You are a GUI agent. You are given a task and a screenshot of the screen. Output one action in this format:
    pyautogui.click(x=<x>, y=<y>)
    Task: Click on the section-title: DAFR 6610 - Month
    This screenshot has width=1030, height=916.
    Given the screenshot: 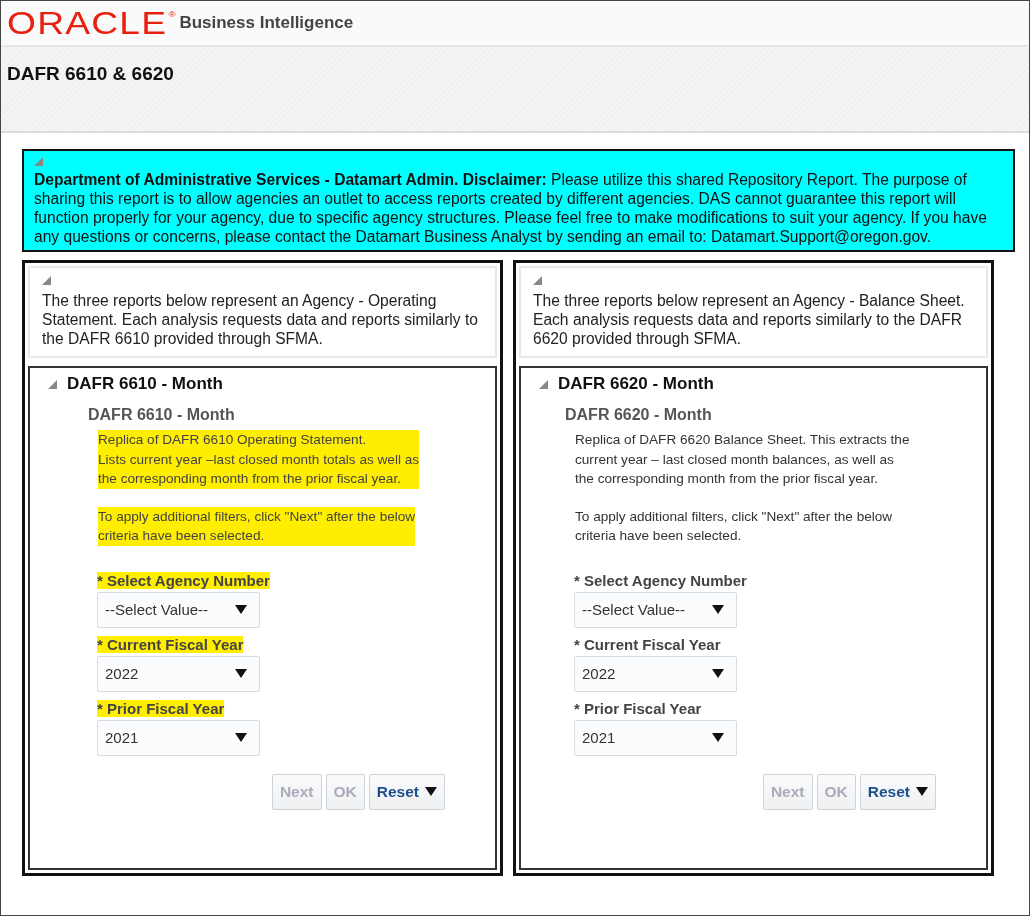 What is the action you would take?
    pyautogui.click(x=145, y=384)
    